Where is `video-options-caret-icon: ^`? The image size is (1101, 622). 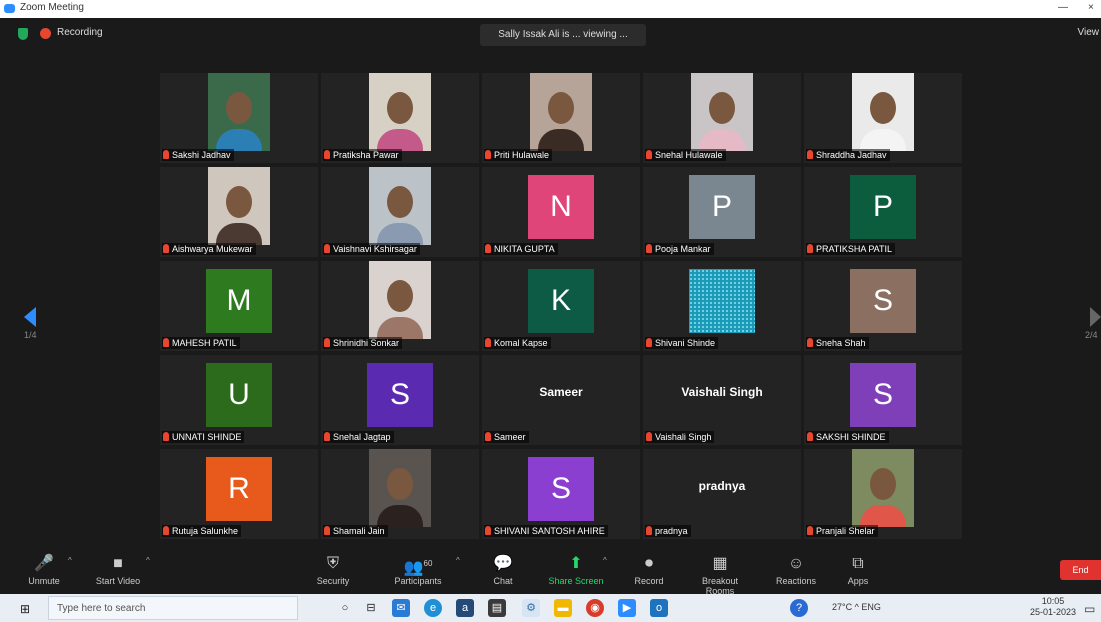 video-options-caret-icon: ^ is located at coordinates (148, 560).